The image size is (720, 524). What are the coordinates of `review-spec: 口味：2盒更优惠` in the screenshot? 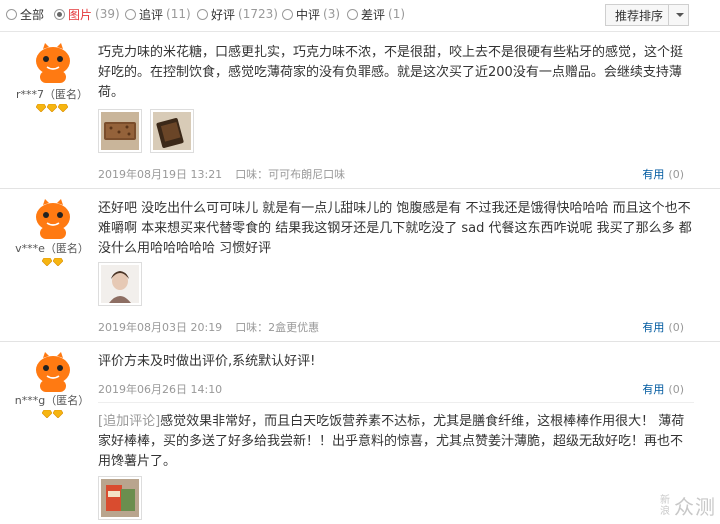 It's located at (277, 327).